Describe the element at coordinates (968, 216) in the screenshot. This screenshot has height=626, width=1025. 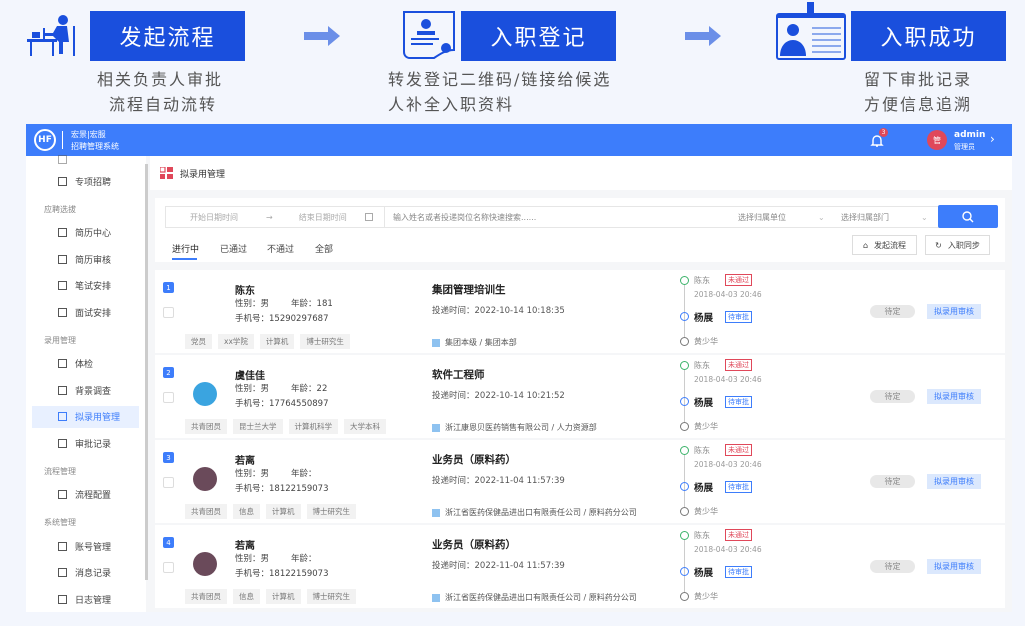
I see `search-button` at that location.